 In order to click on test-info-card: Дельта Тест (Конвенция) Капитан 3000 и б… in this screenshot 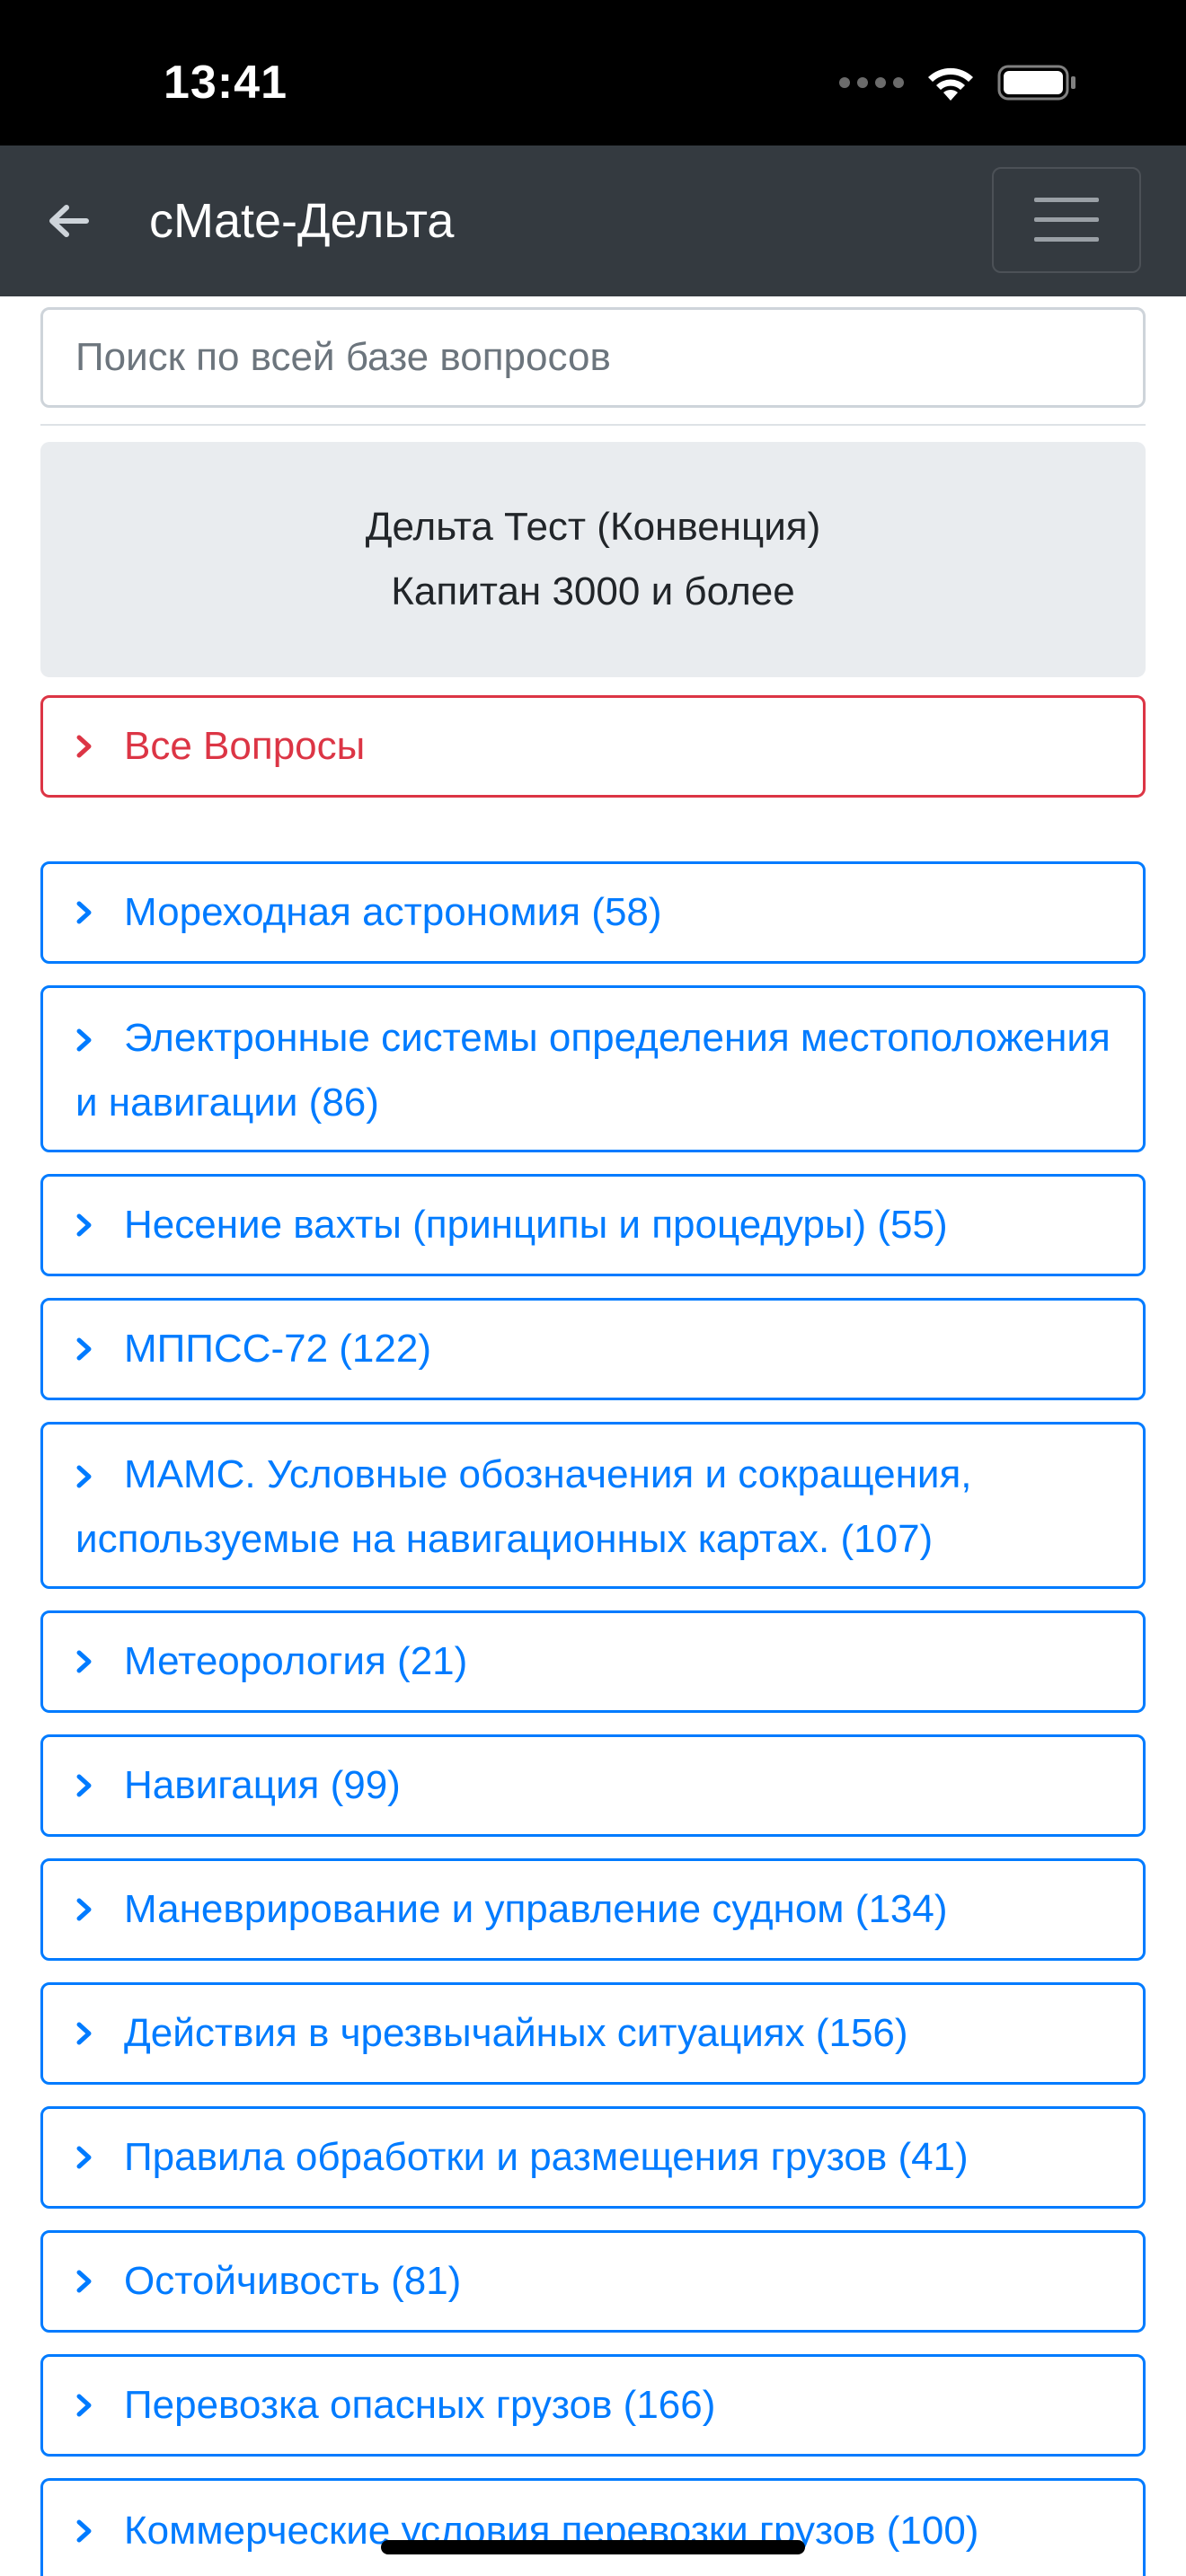, I will do `click(593, 559)`.